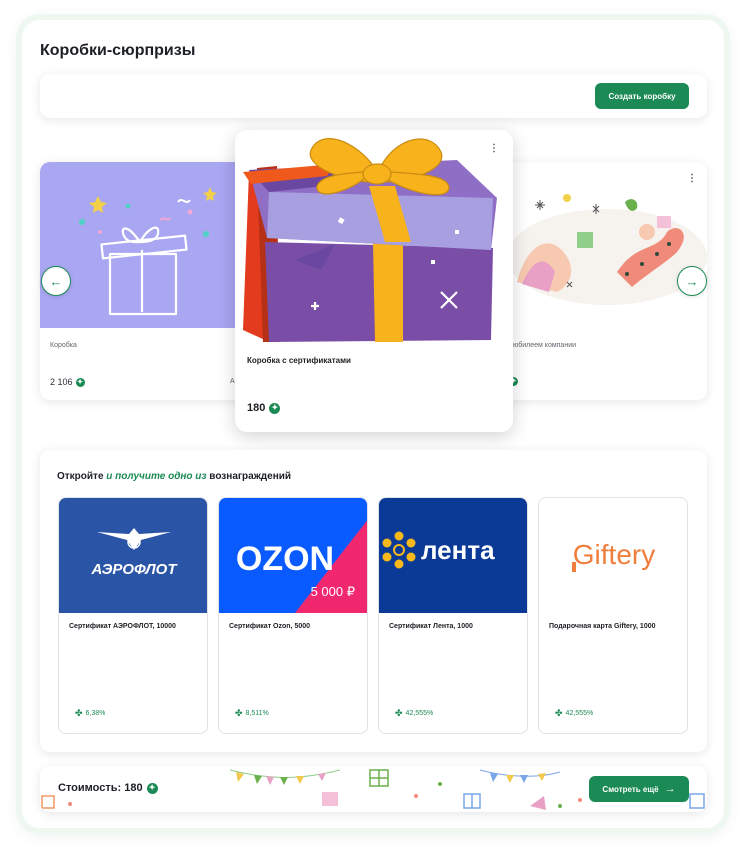  What do you see at coordinates (118, 50) in the screenshot?
I see `page-title: Коробки-сюрпризы` at bounding box center [118, 50].